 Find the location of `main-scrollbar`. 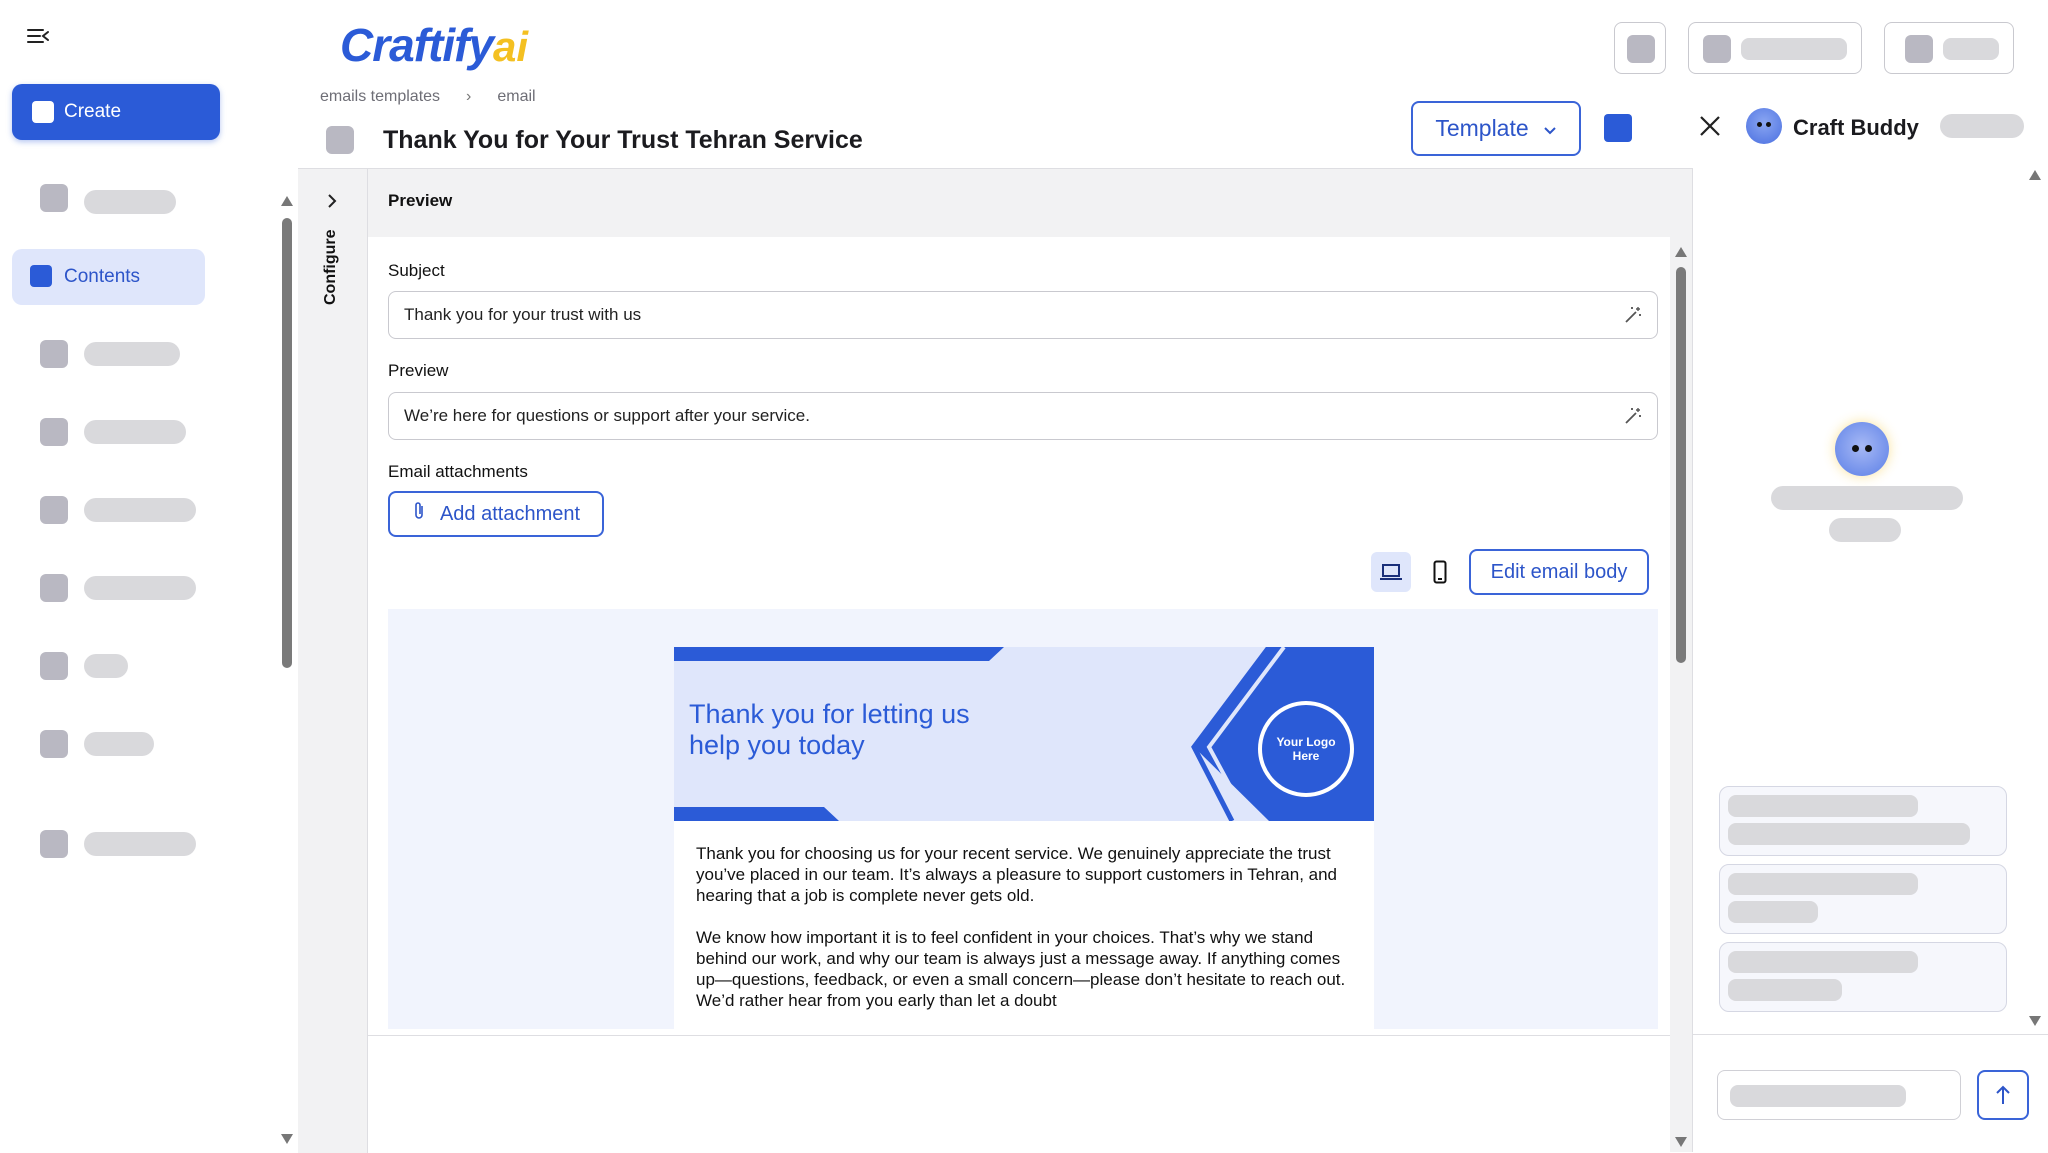

main-scrollbar is located at coordinates (1681, 465).